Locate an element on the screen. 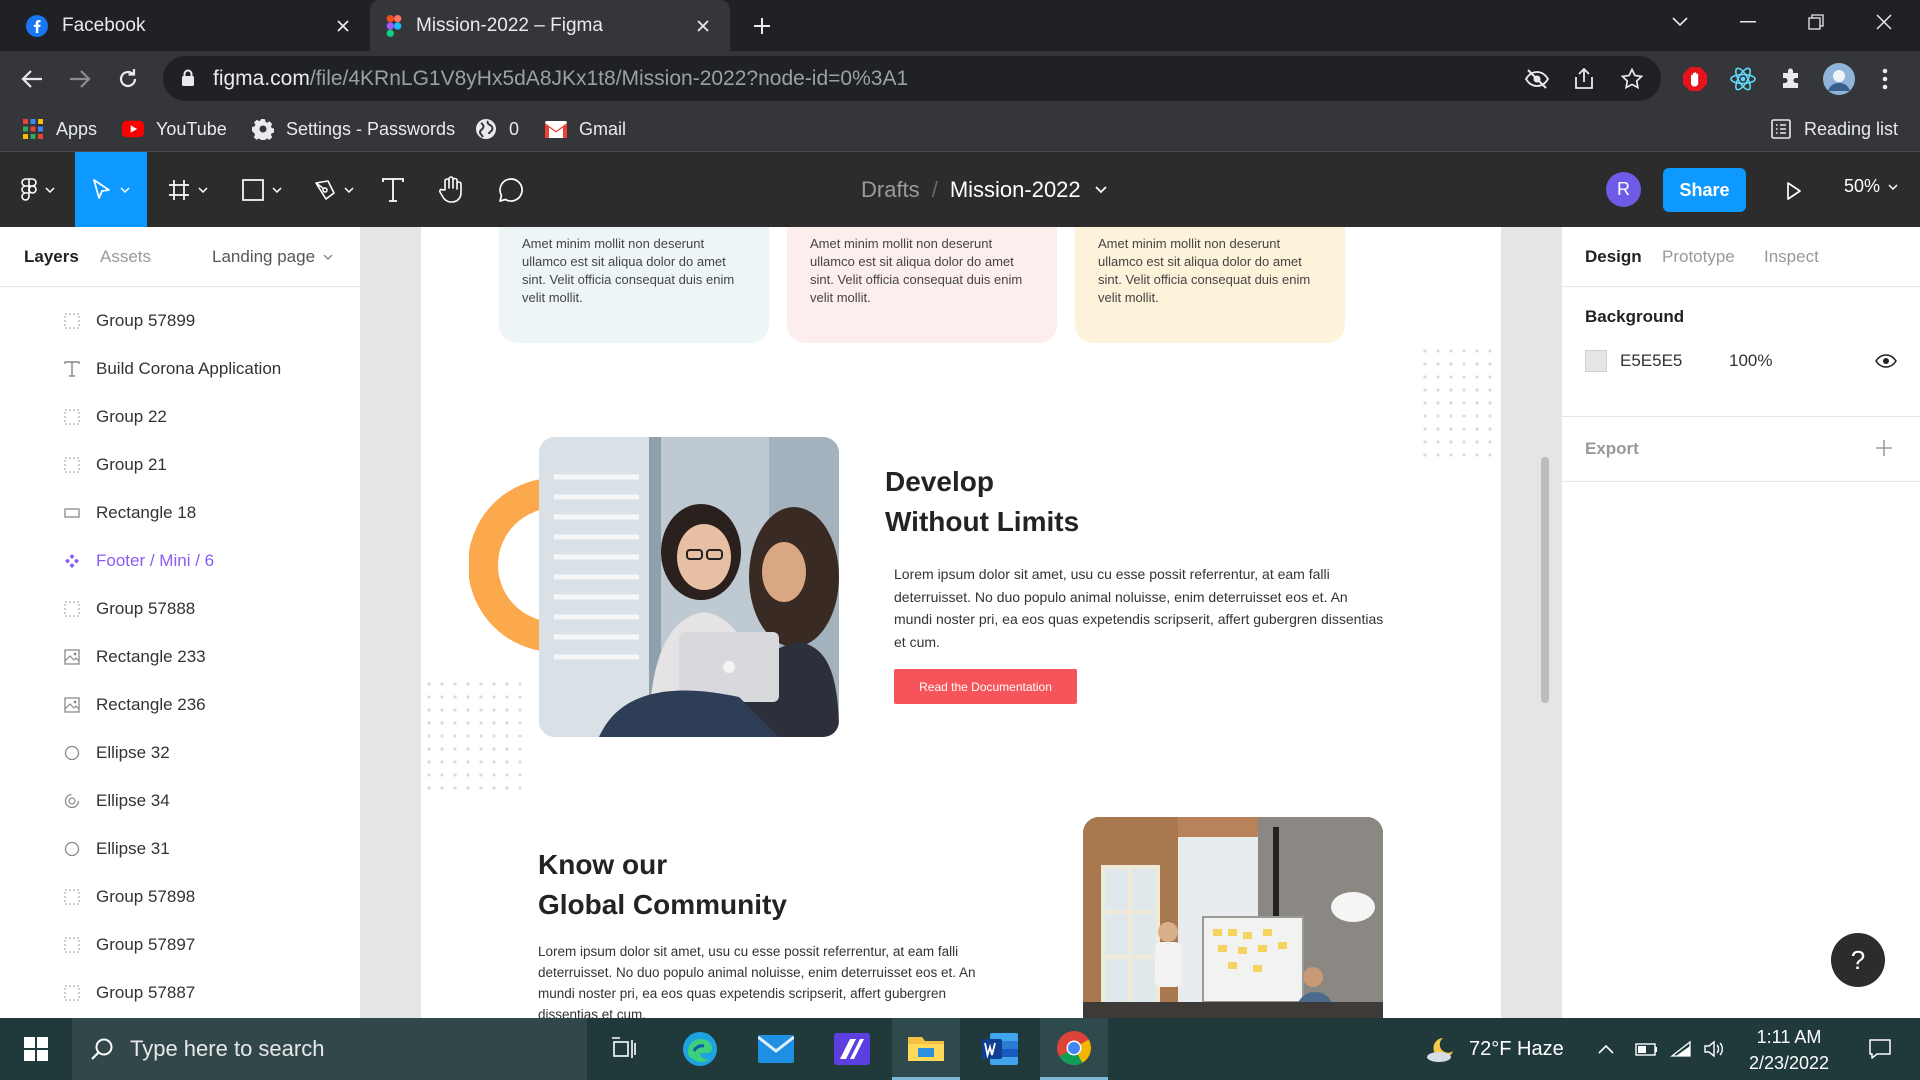  rectangle-icon is located at coordinates (72, 513).